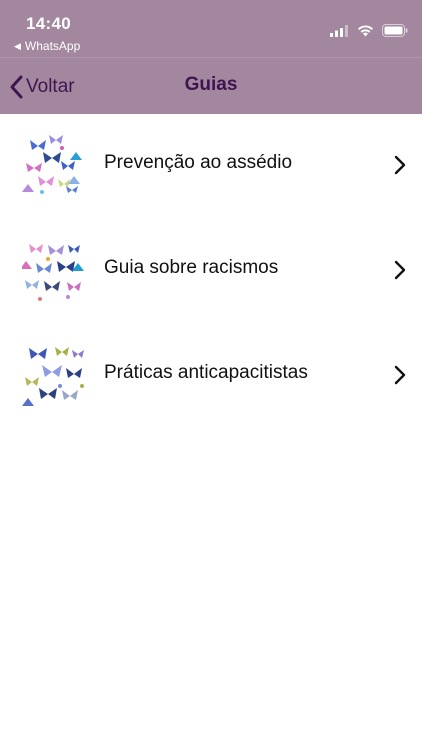 Image resolution: width=422 pixels, height=750 pixels. I want to click on wifi-icon, so click(365, 30).